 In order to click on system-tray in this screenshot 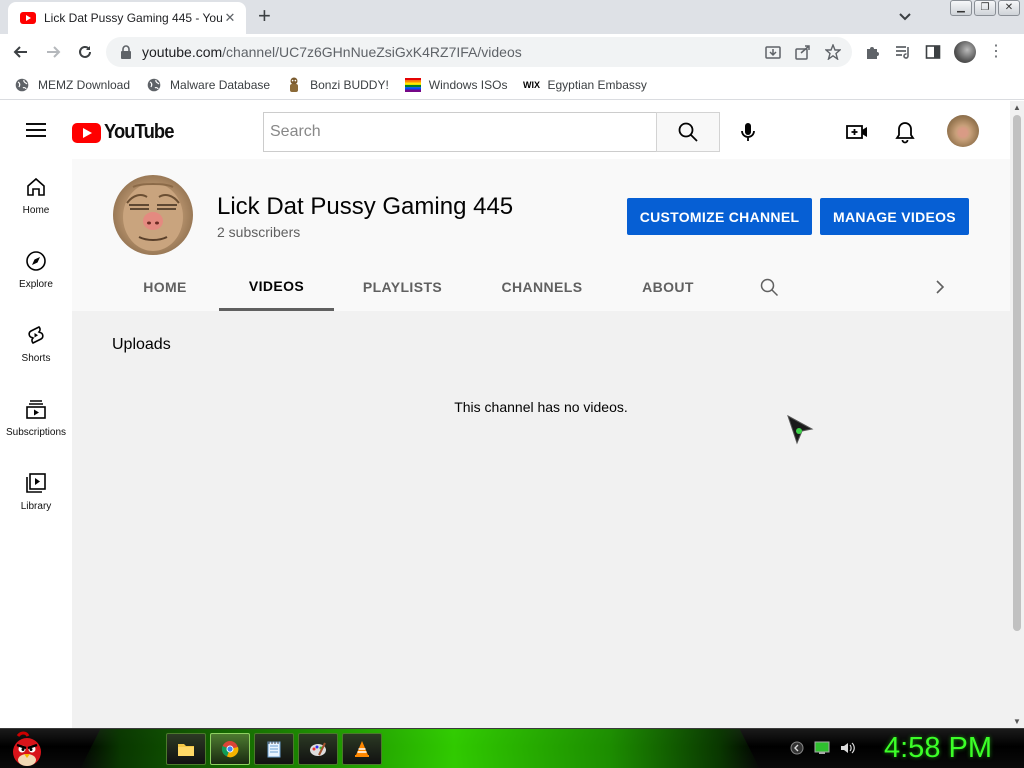, I will do `click(823, 748)`.